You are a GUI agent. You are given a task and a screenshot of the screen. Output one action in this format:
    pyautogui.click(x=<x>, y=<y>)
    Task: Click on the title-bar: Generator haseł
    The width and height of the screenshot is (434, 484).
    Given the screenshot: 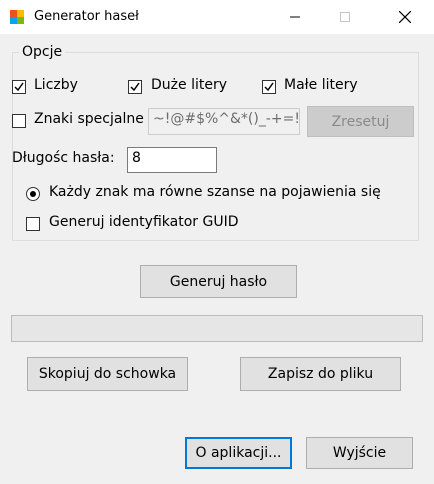 What is the action you would take?
    pyautogui.click(x=217, y=17)
    